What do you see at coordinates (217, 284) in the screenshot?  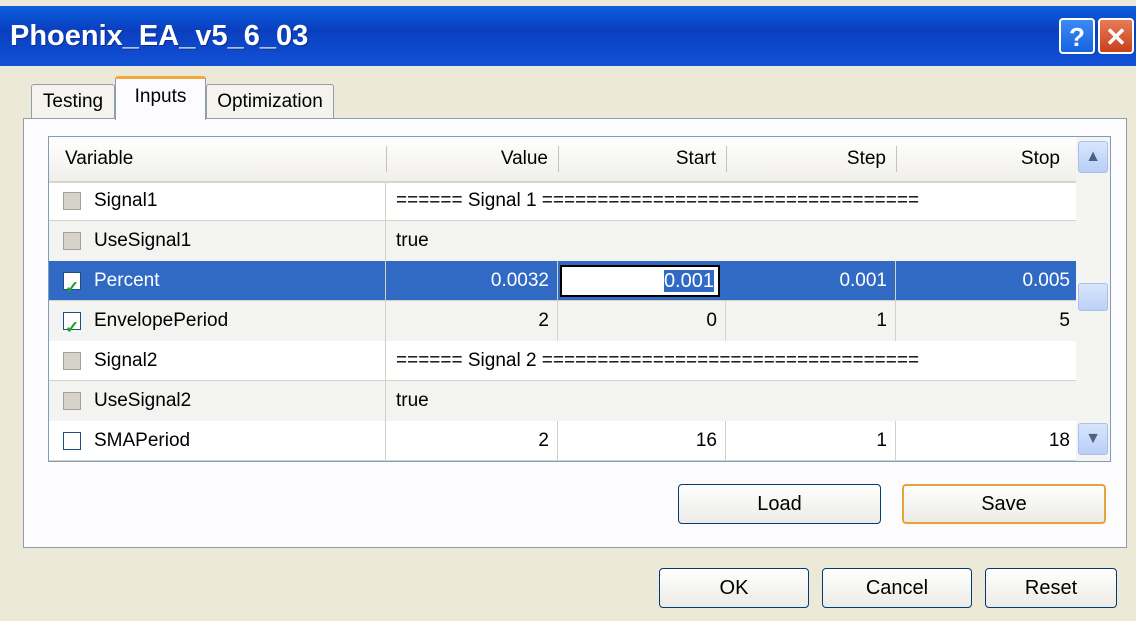 I see `variable-cell: Percent` at bounding box center [217, 284].